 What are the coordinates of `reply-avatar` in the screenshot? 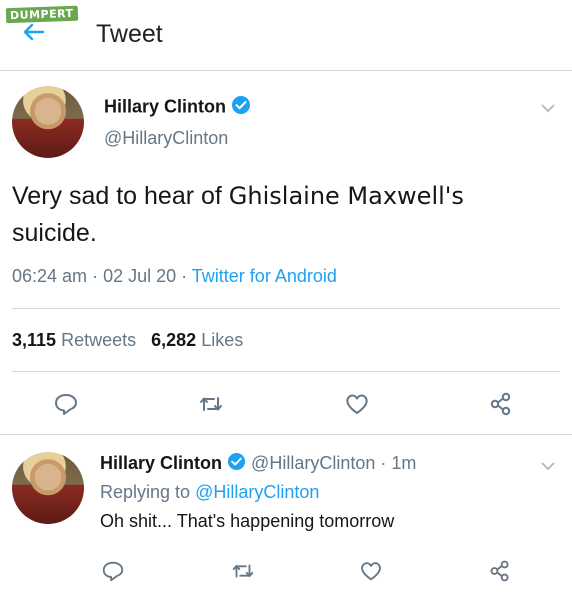 It's located at (48, 488).